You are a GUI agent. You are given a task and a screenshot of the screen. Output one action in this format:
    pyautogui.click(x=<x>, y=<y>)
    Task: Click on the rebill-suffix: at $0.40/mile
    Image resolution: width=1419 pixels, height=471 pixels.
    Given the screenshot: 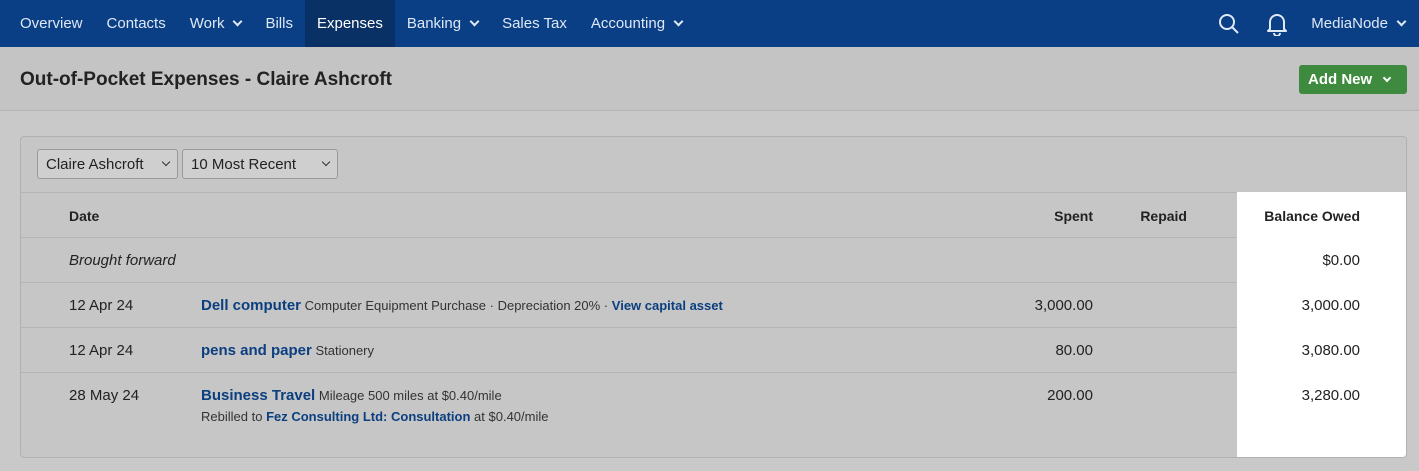 What is the action you would take?
    pyautogui.click(x=511, y=416)
    